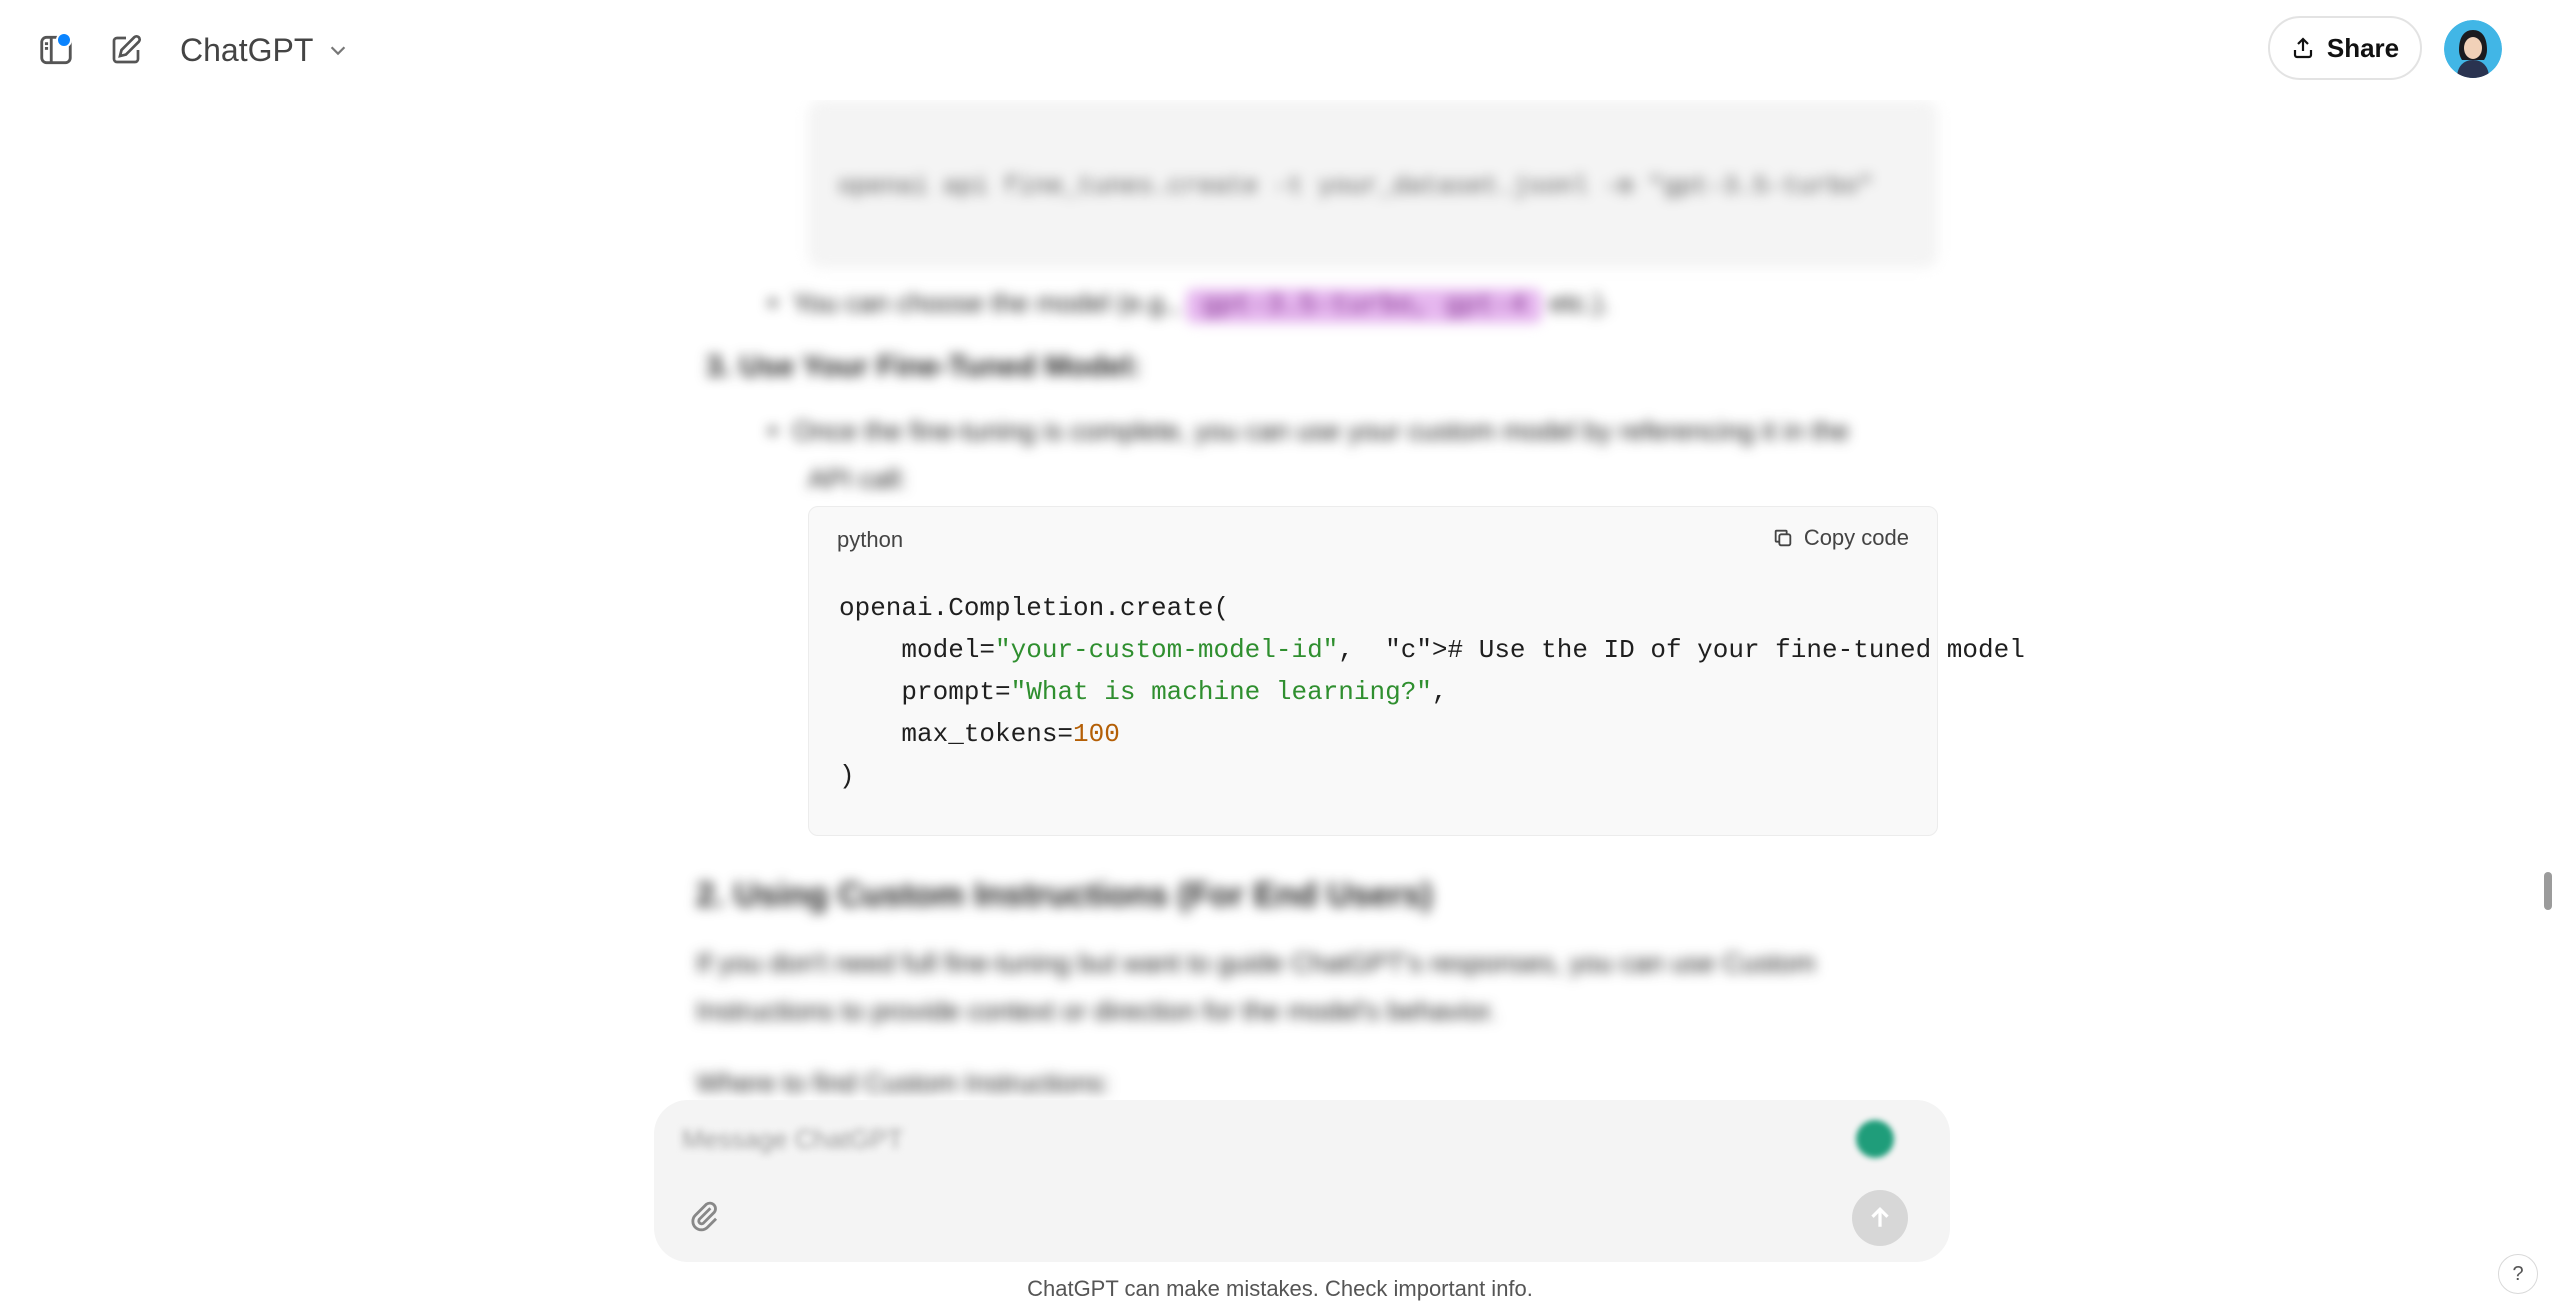 The height and width of the screenshot is (1314, 2560). Describe the element at coordinates (247, 49) in the screenshot. I see `model-name: ChatGPT` at that location.